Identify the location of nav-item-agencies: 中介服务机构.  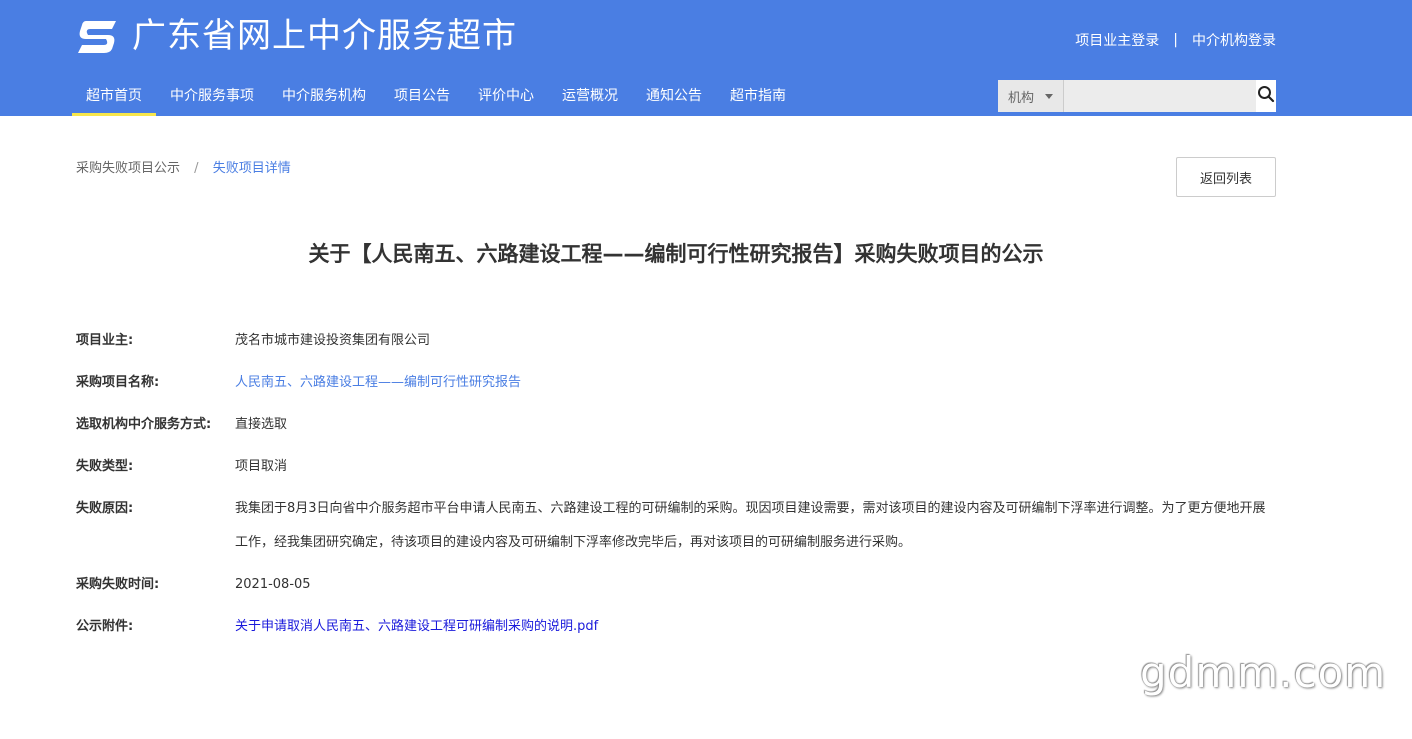
(324, 98).